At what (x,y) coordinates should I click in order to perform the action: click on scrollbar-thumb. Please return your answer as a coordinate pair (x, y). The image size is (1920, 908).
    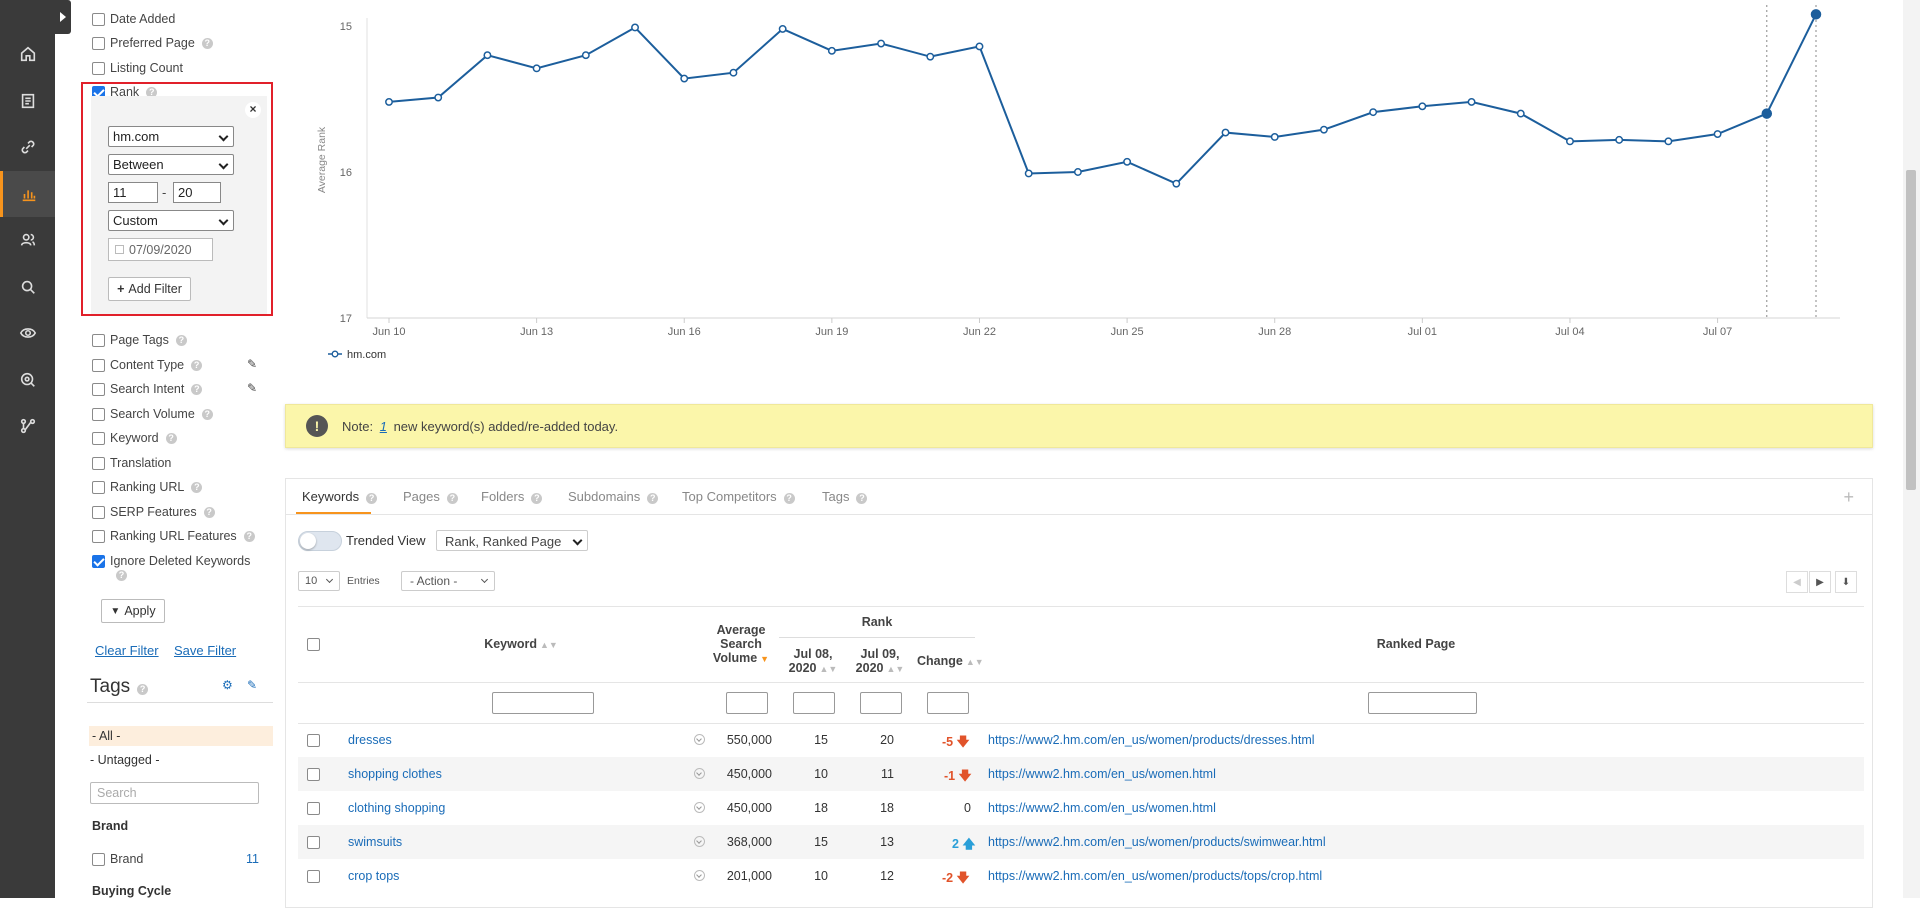
    Looking at the image, I should click on (1911, 330).